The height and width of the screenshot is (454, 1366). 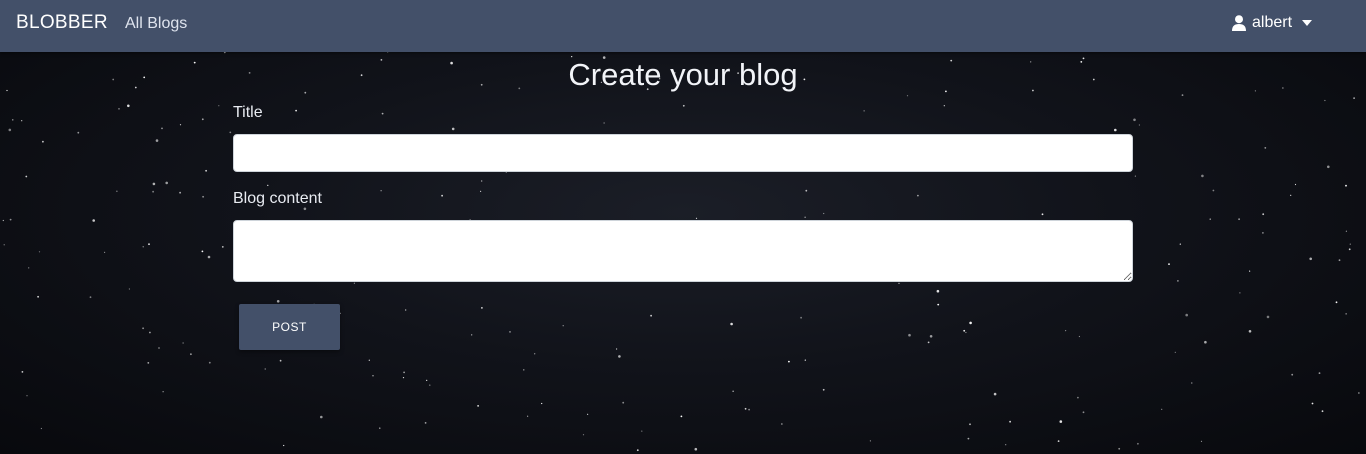 What do you see at coordinates (289, 327) in the screenshot?
I see `post-button: POST` at bounding box center [289, 327].